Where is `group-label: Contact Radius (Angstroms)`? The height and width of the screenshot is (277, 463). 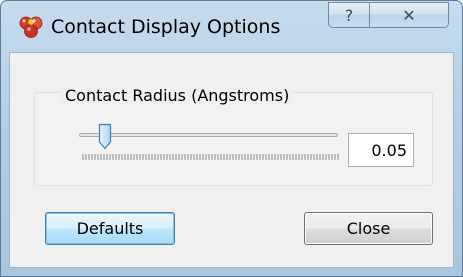 group-label: Contact Radius (Angstroms) is located at coordinates (177, 95).